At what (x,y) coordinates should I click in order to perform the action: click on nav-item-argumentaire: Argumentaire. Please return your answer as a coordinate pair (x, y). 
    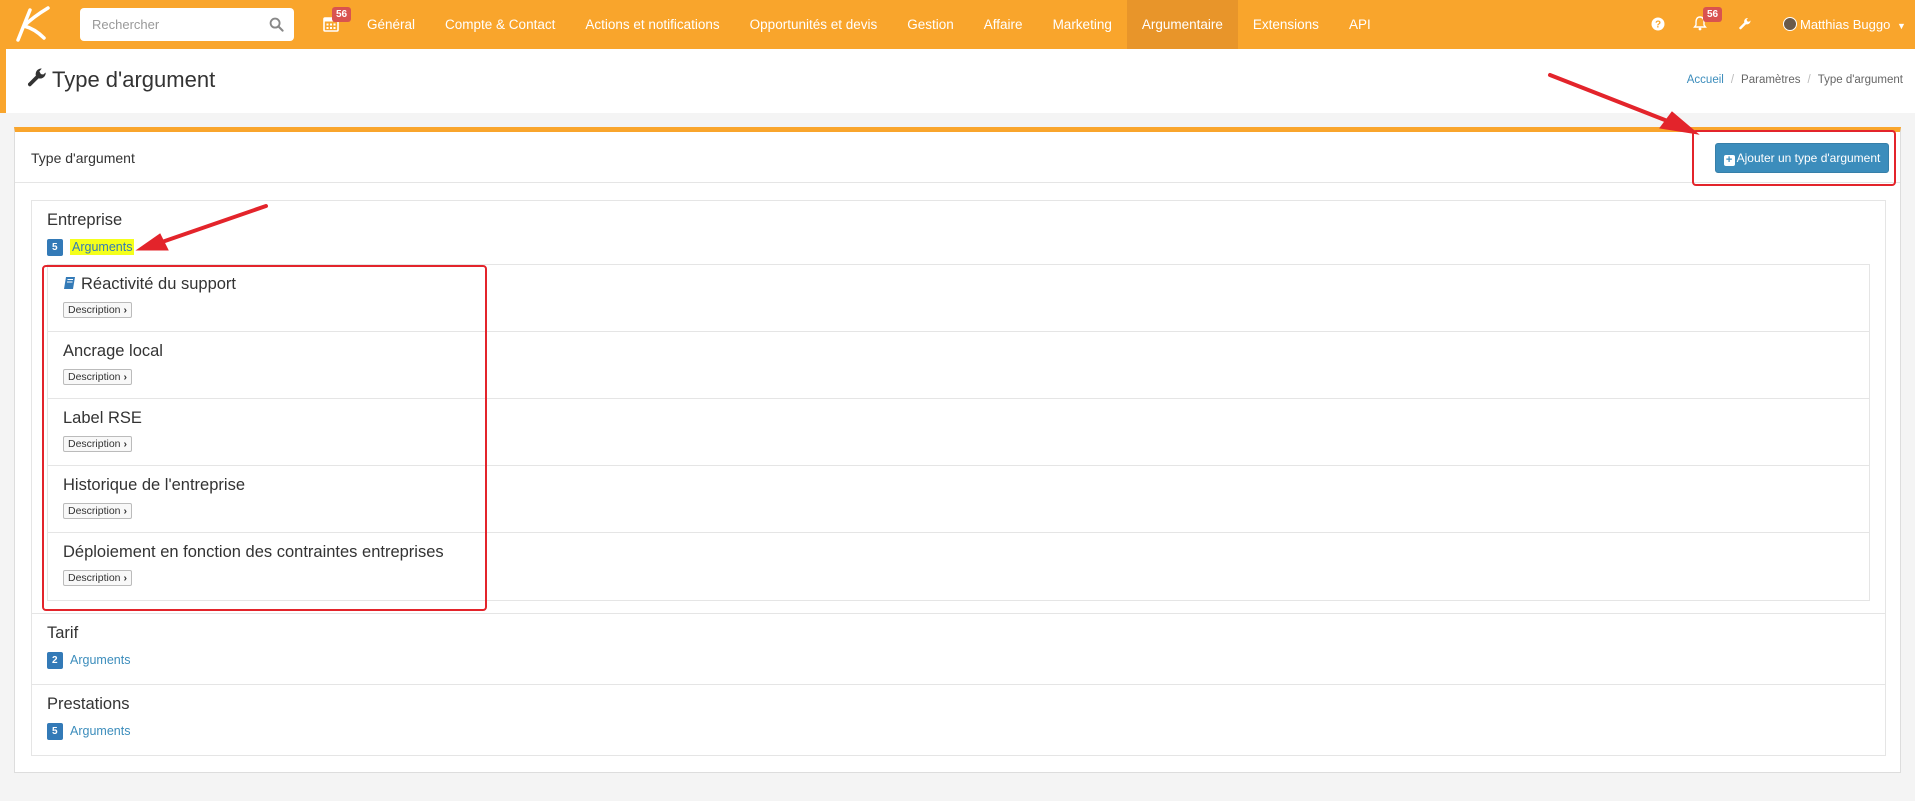
    Looking at the image, I should click on (1182, 24).